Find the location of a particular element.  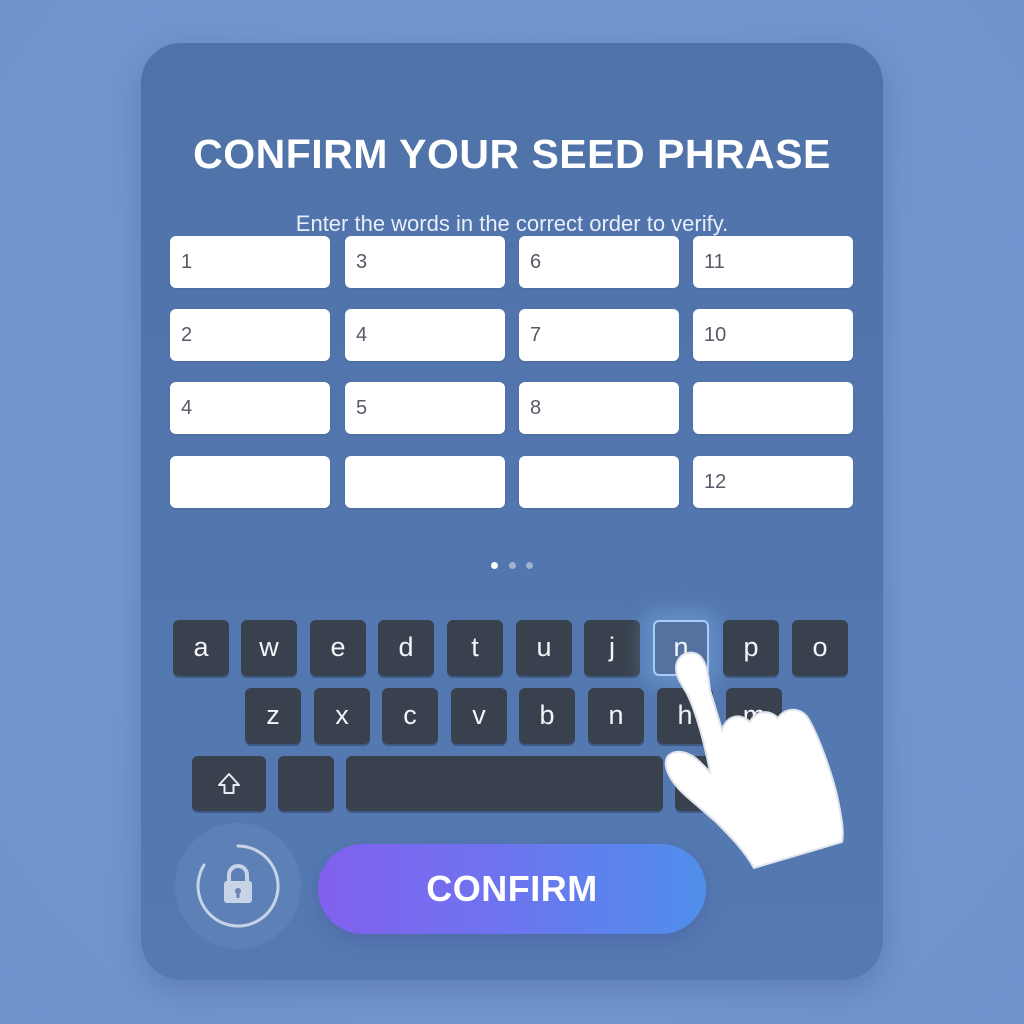

lock-button is located at coordinates (238, 886).